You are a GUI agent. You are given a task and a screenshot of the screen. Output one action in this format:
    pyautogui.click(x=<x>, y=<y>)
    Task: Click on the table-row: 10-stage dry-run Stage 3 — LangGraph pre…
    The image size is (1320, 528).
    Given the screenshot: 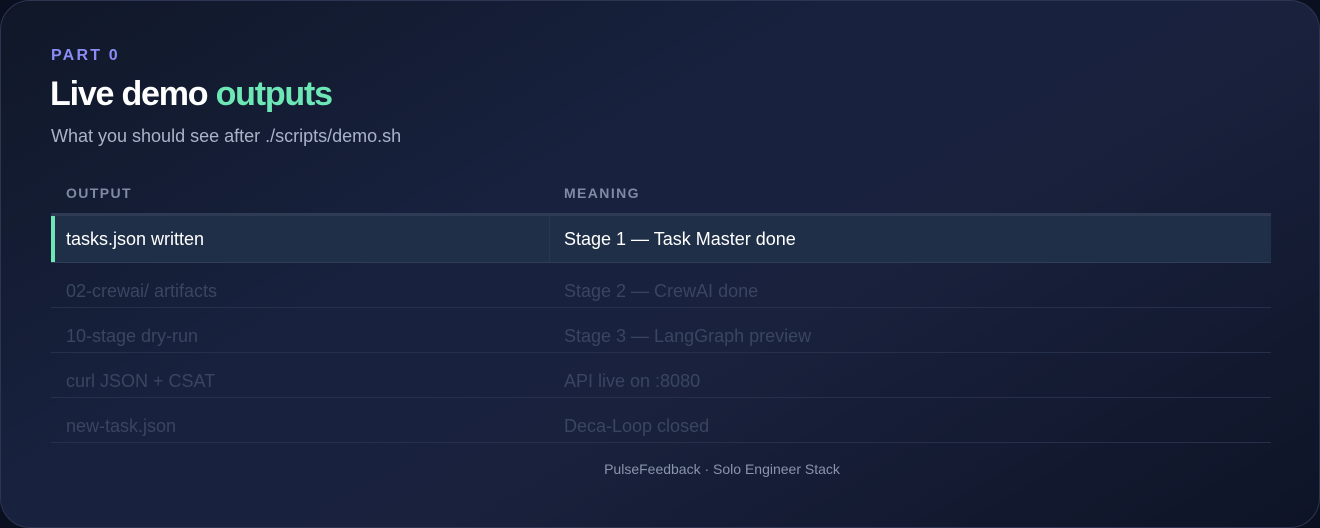 What is the action you would take?
    pyautogui.click(x=661, y=330)
    